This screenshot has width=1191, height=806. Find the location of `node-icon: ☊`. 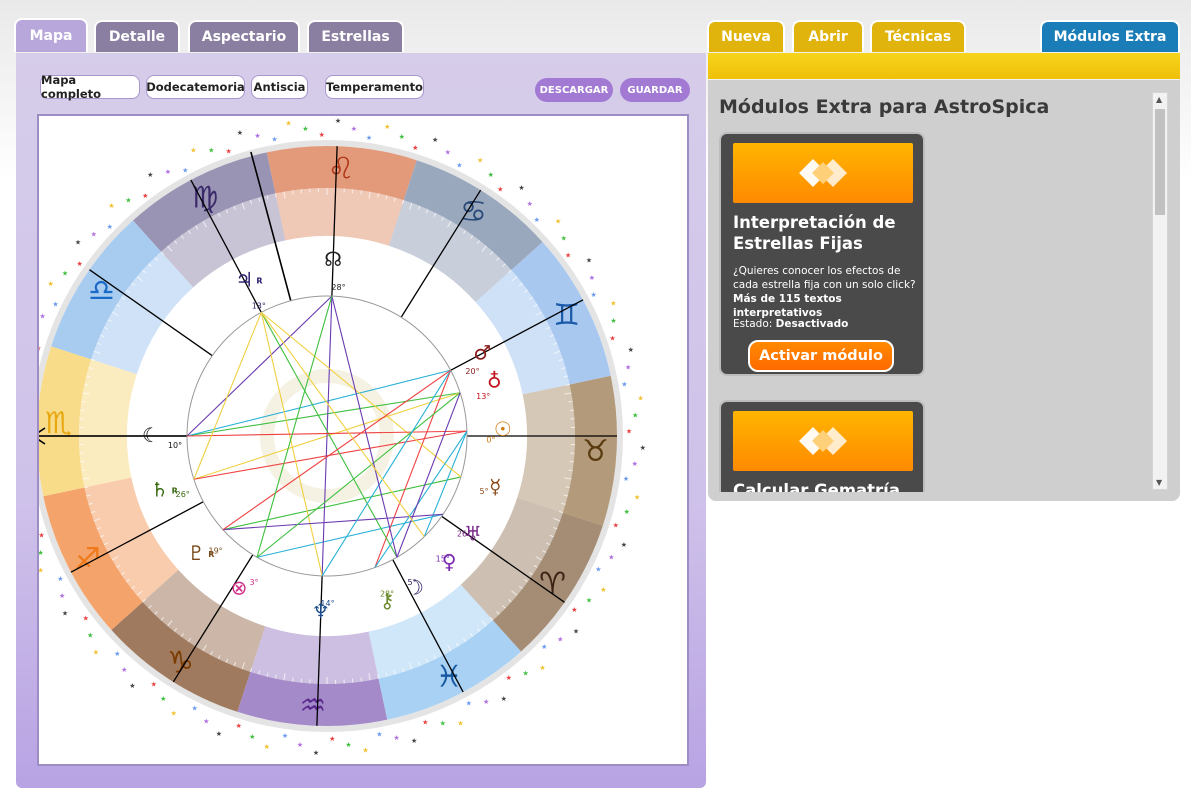

node-icon: ☊ is located at coordinates (333, 259).